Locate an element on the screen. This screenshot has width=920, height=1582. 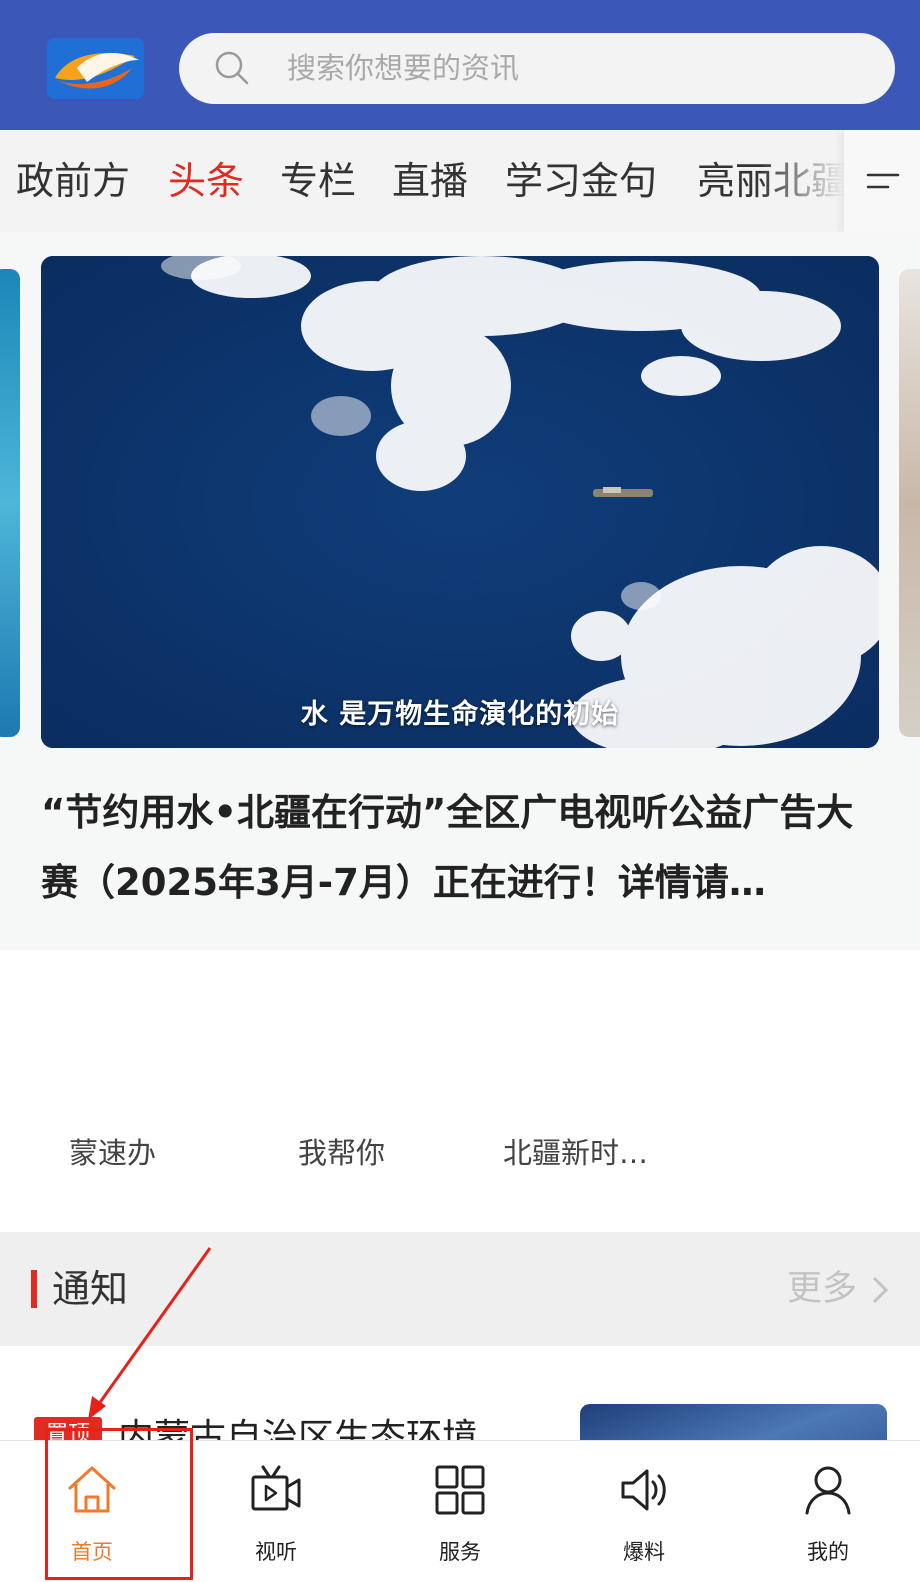
app-logo is located at coordinates (95, 68).